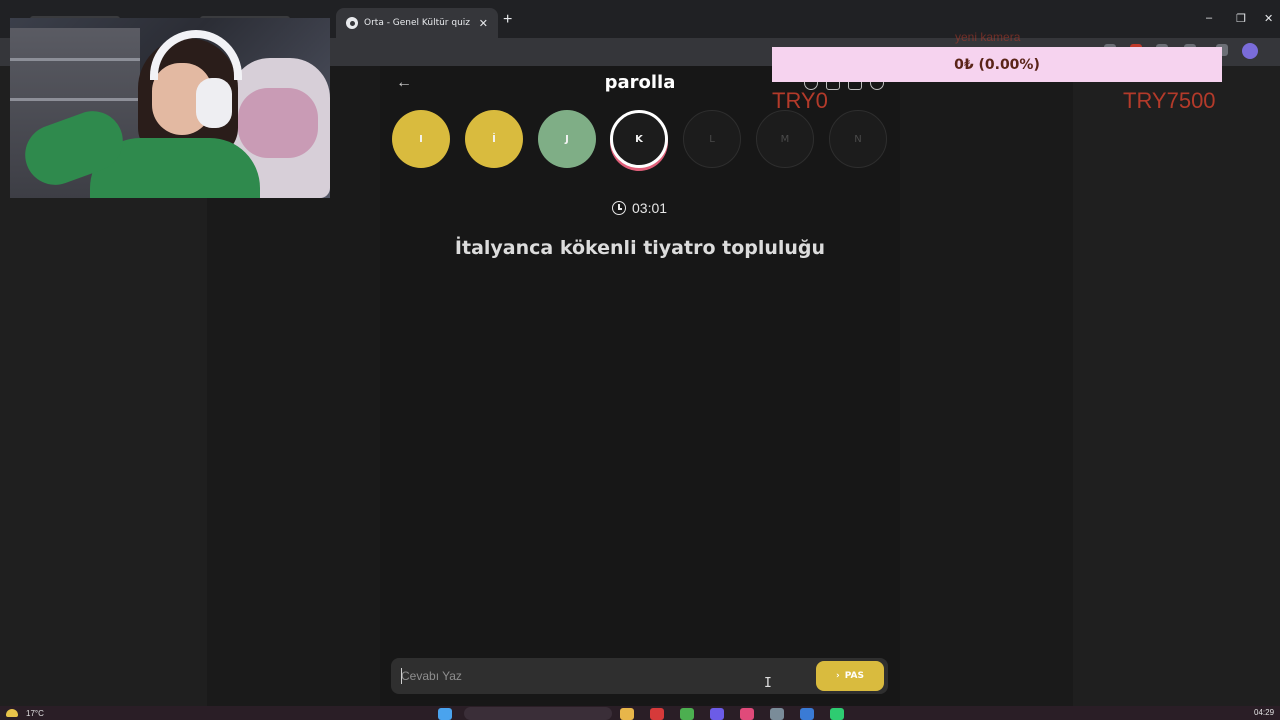  Describe the element at coordinates (1250, 51) in the screenshot. I see `profile-avatar` at that location.